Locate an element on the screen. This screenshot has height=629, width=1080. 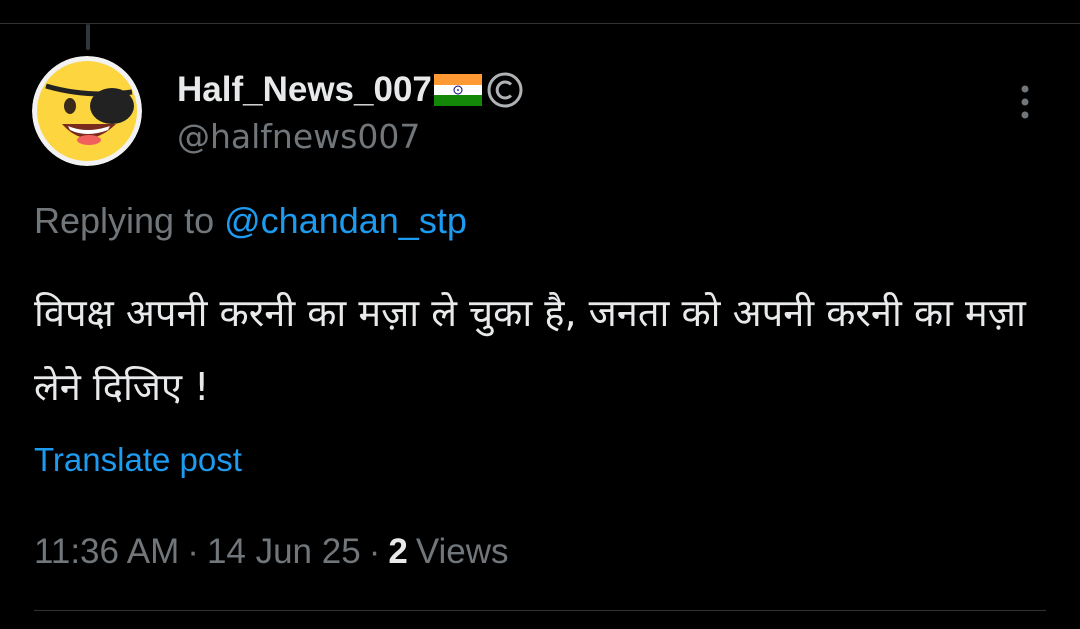
views-label: Views is located at coordinates (462, 552).